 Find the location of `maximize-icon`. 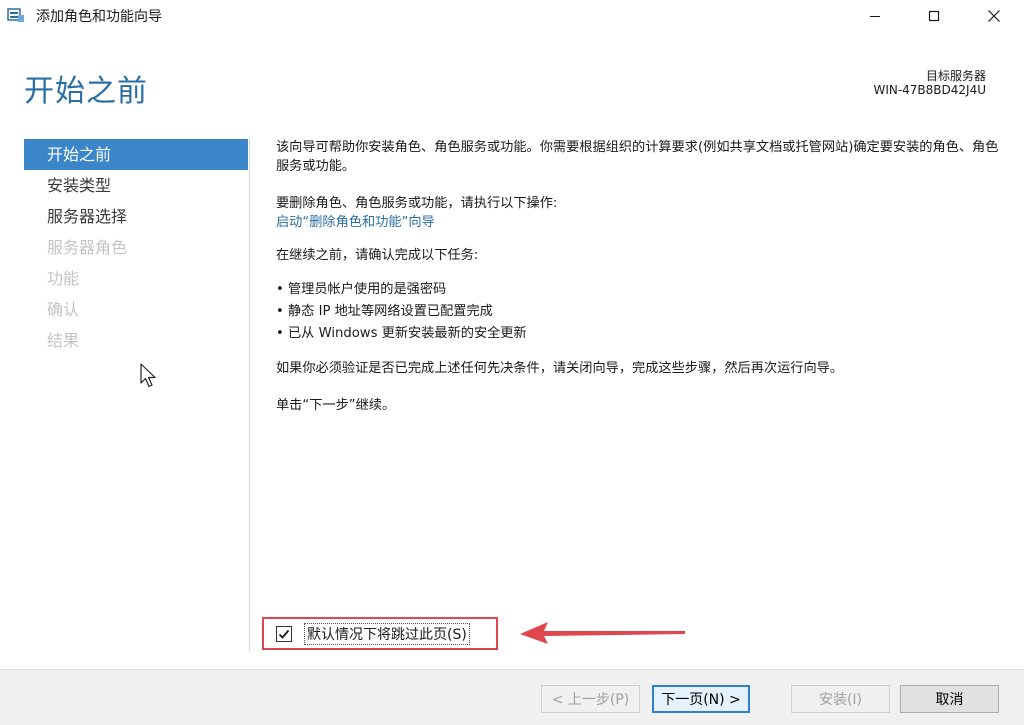

maximize-icon is located at coordinates (934, 16).